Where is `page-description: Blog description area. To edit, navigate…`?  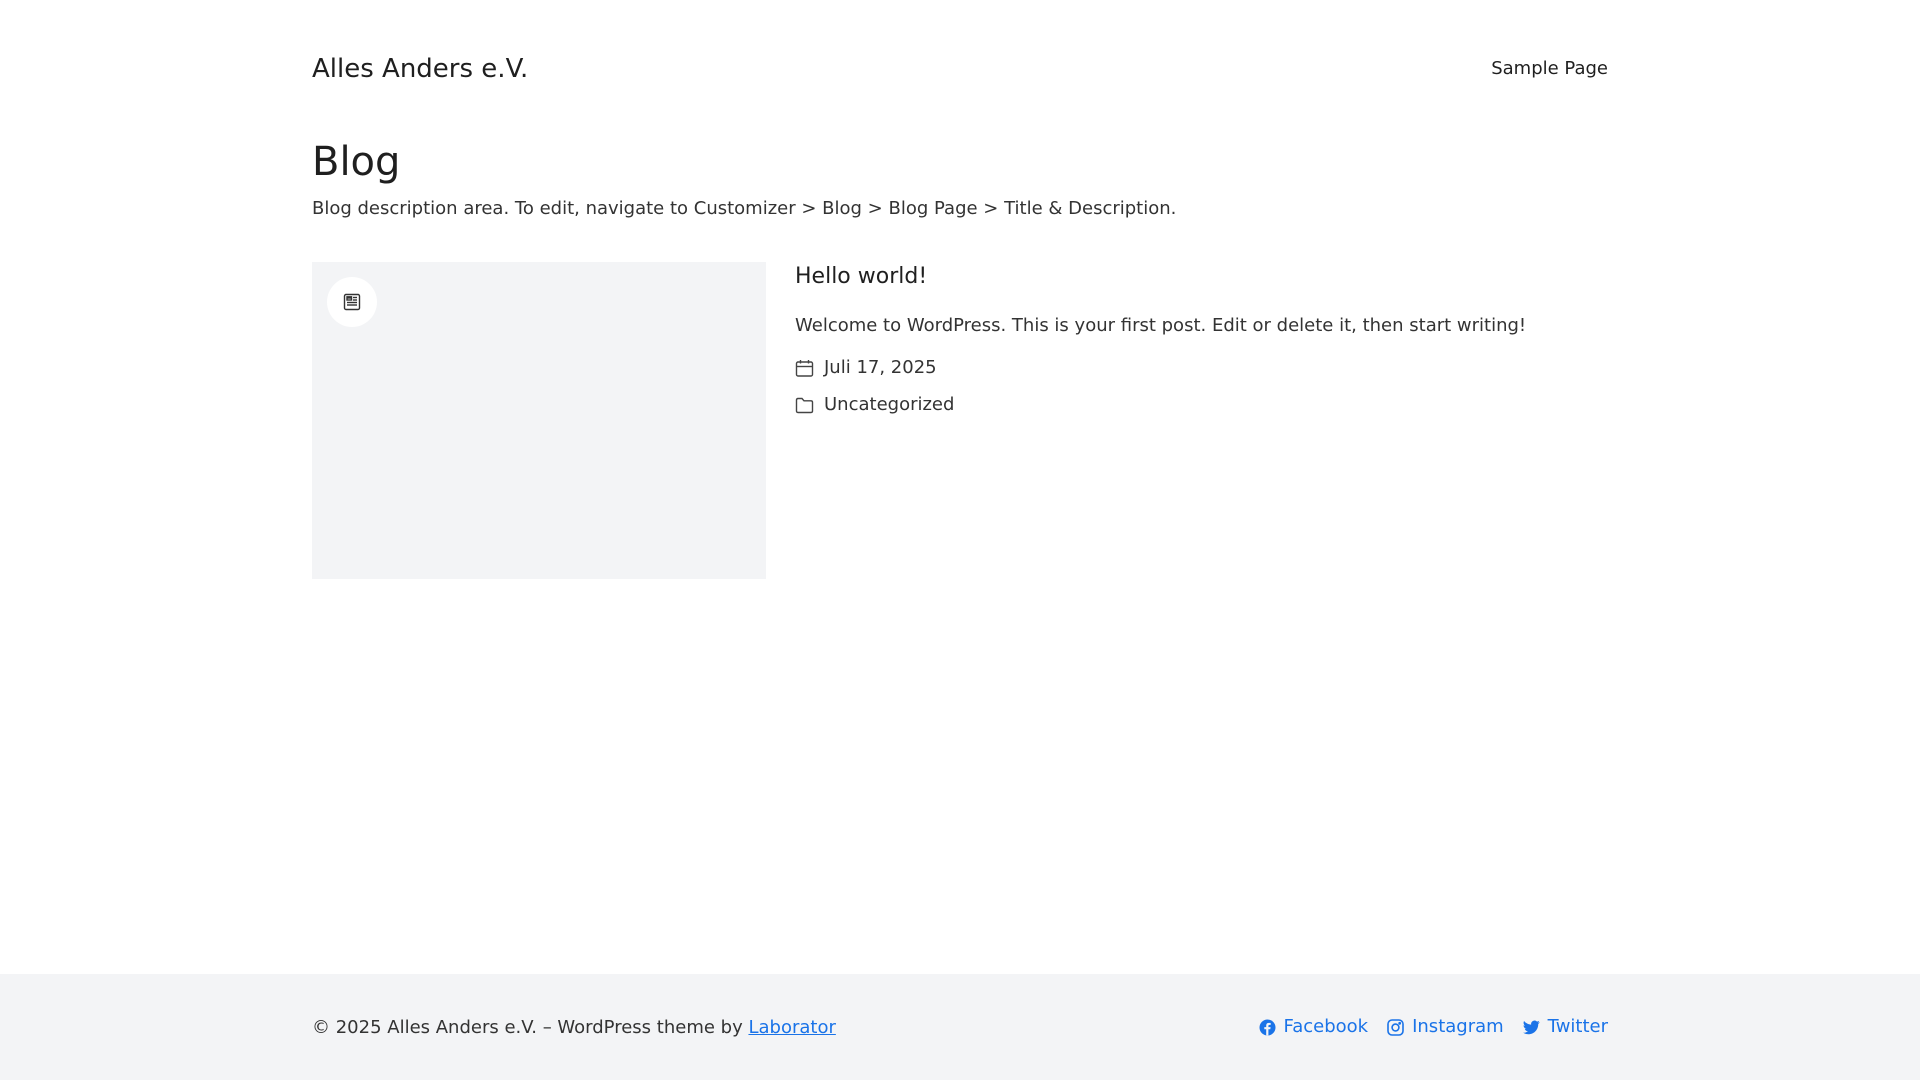
page-description: Blog description area. To edit, navigate… is located at coordinates (744, 208).